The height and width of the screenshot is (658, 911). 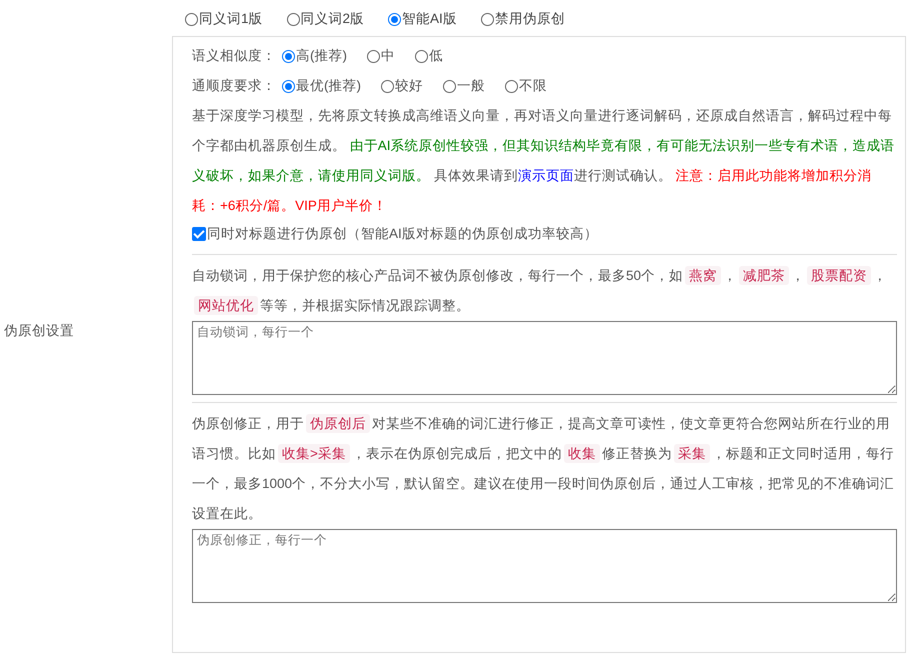 I want to click on title-checkbox: 同时对标题进行伪原创（智能AI版对标题的伪原创成功率较高）, so click(x=544, y=234).